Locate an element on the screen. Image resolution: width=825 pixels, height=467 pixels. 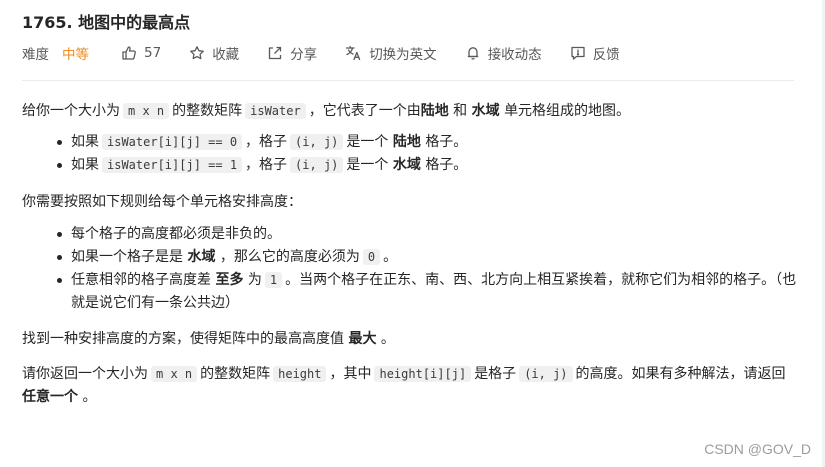
feedback-button: 反馈 is located at coordinates (595, 53).